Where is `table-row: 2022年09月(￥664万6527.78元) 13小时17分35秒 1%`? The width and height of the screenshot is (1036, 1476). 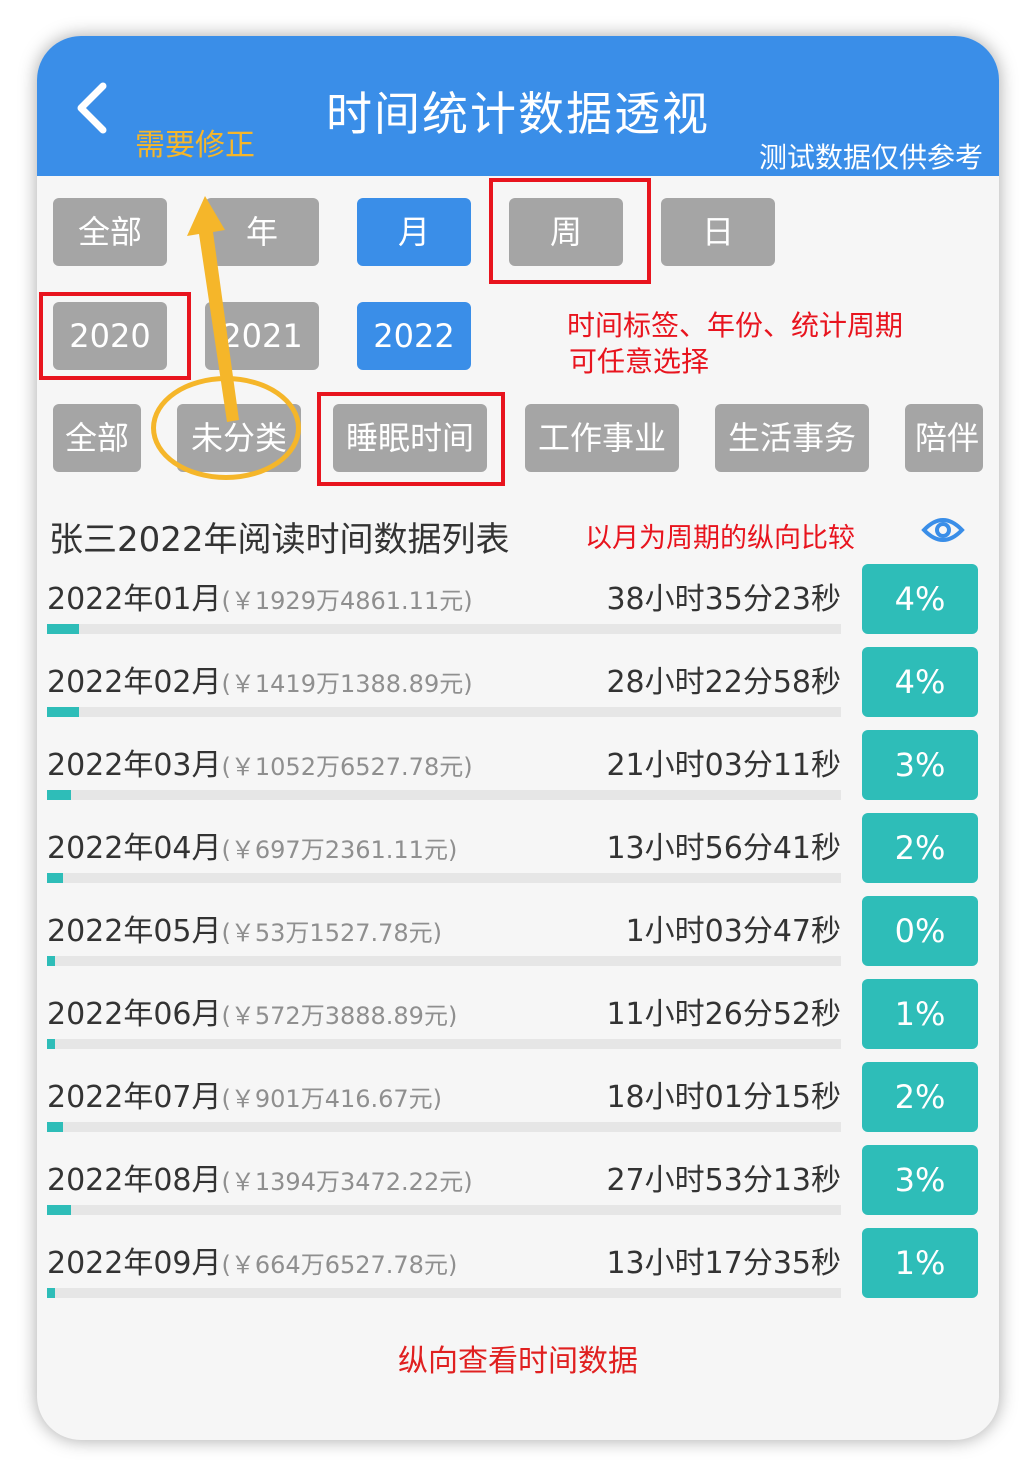
table-row: 2022年09月(￥664万6527.78元) 13小时17分35秒 1% is located at coordinates (517, 1268).